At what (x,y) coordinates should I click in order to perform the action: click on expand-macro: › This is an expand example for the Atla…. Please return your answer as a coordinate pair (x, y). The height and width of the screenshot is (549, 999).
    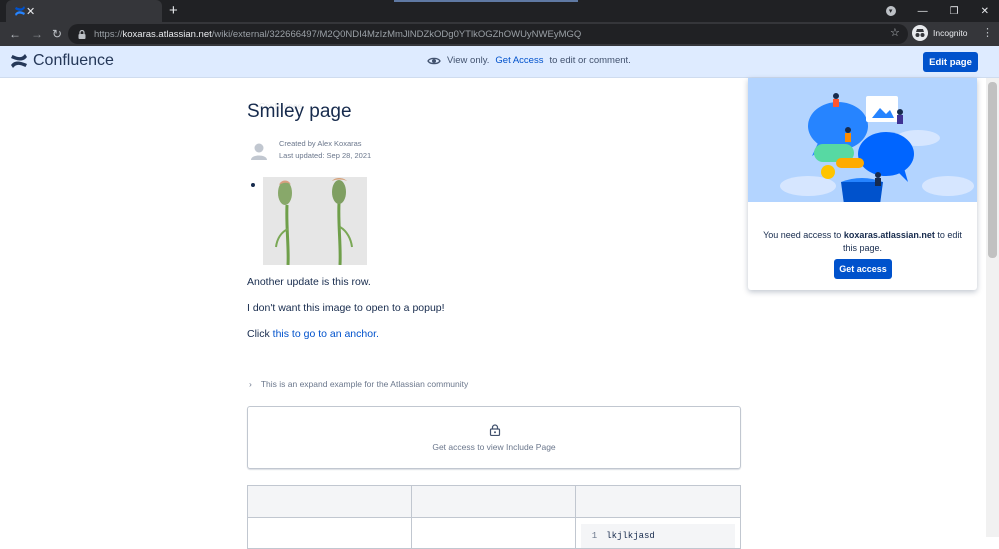
    Looking at the image, I should click on (358, 384).